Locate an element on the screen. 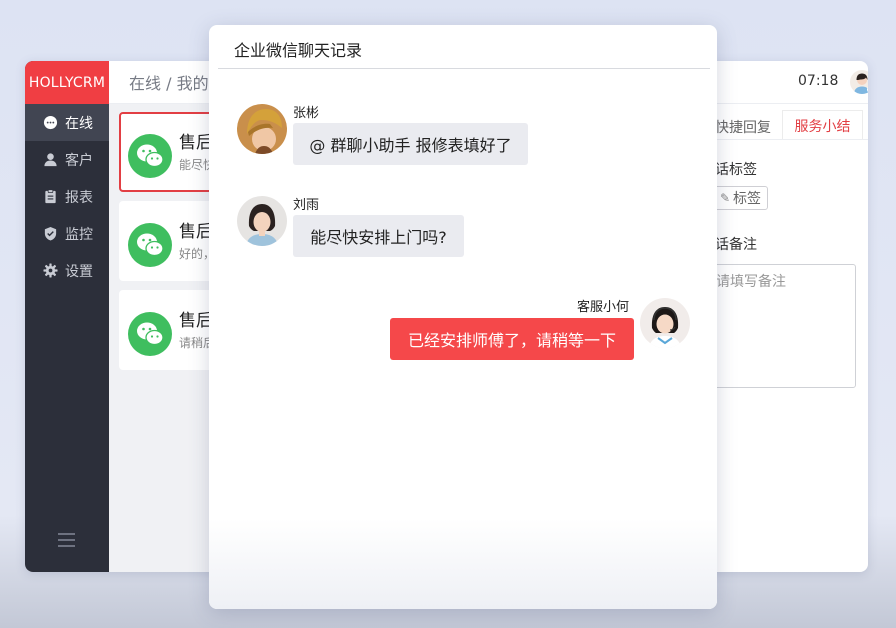 This screenshot has width=896, height=628. tab-divider is located at coordinates (791, 139).